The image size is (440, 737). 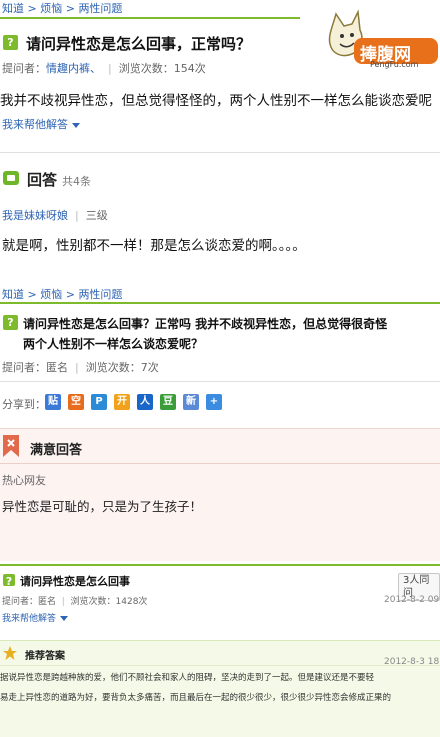 What do you see at coordinates (168, 402) in the screenshot?
I see `douban-icon: 豆` at bounding box center [168, 402].